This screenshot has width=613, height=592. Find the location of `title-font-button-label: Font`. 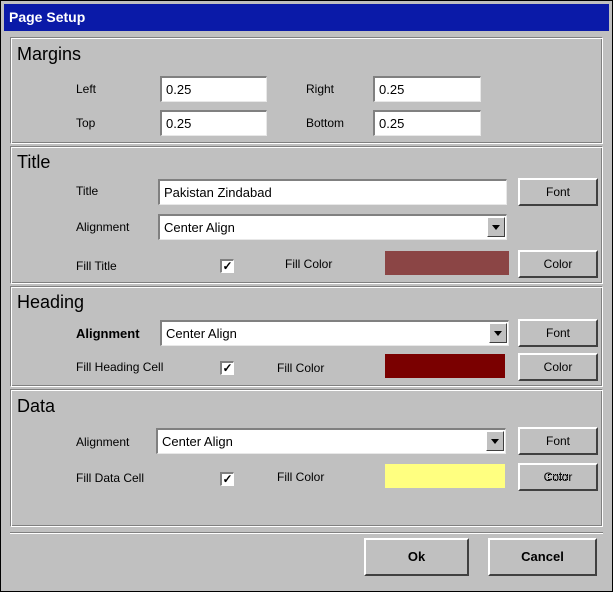

title-font-button-label: Font is located at coordinates (557, 192).